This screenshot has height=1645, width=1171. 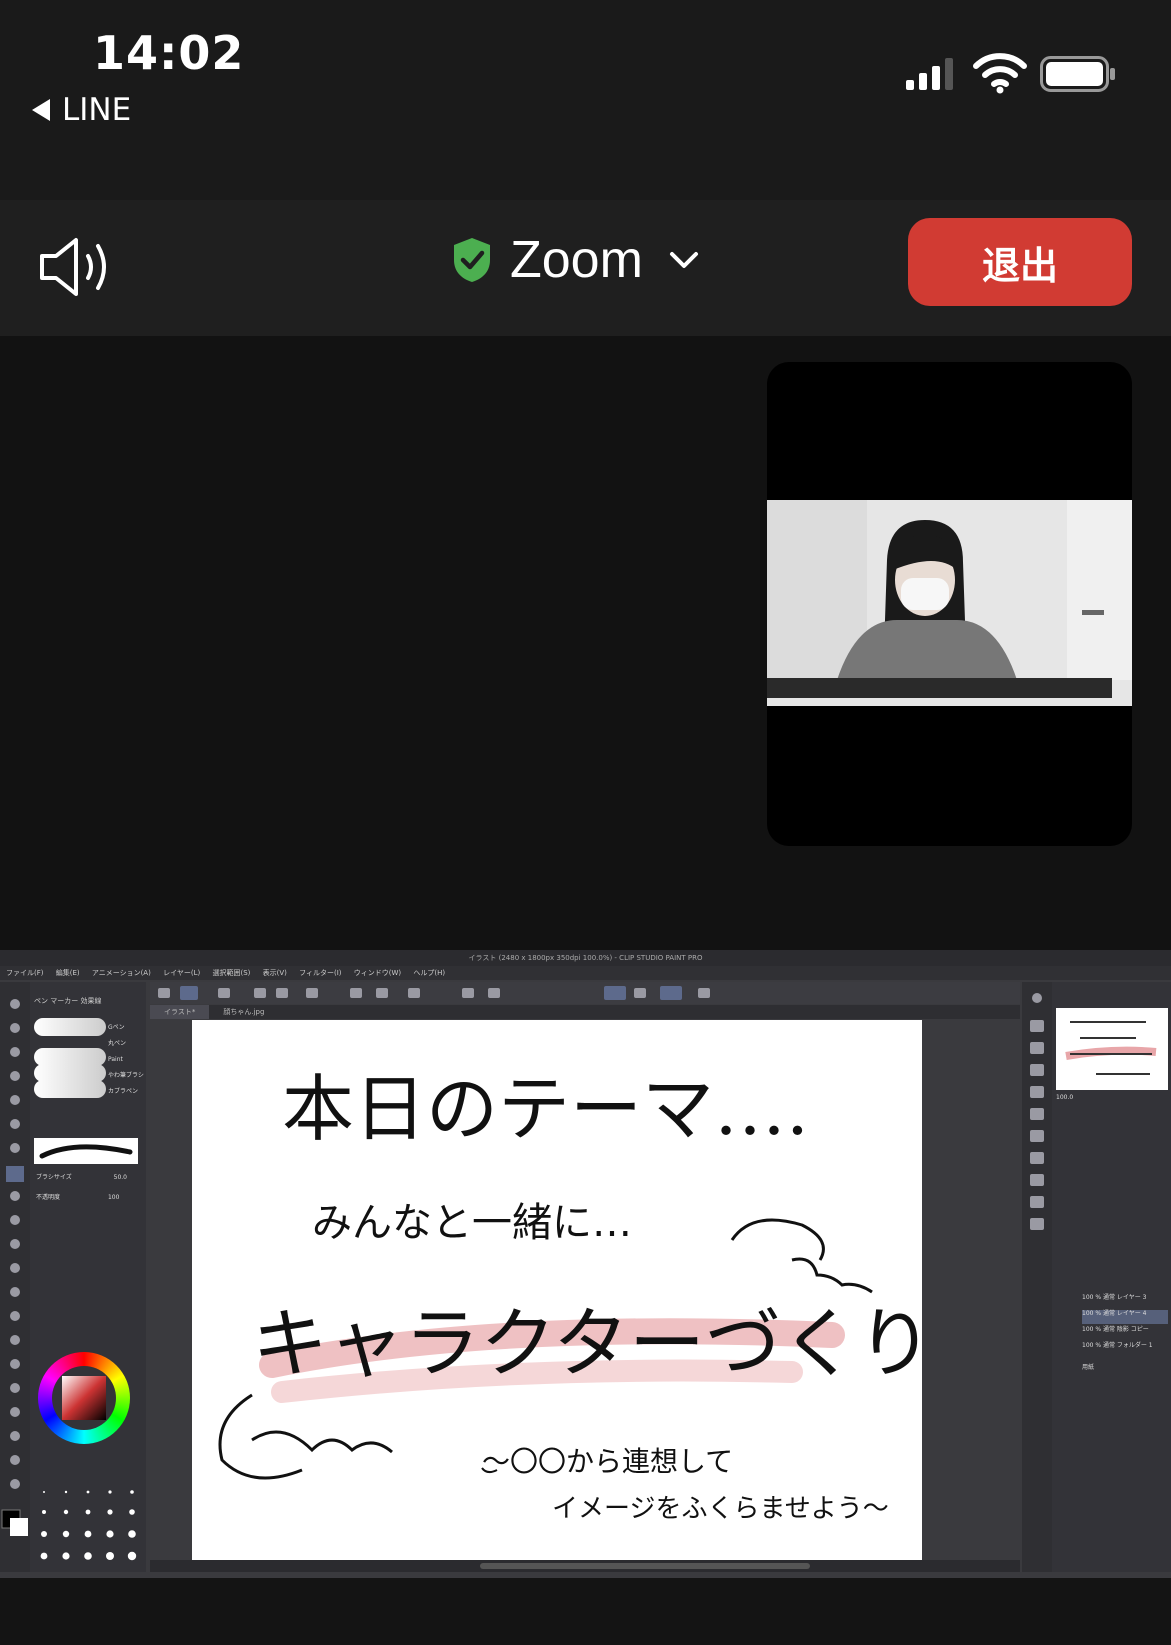 What do you see at coordinates (48, 1197) in the screenshot?
I see `opacity-label: 不透明度` at bounding box center [48, 1197].